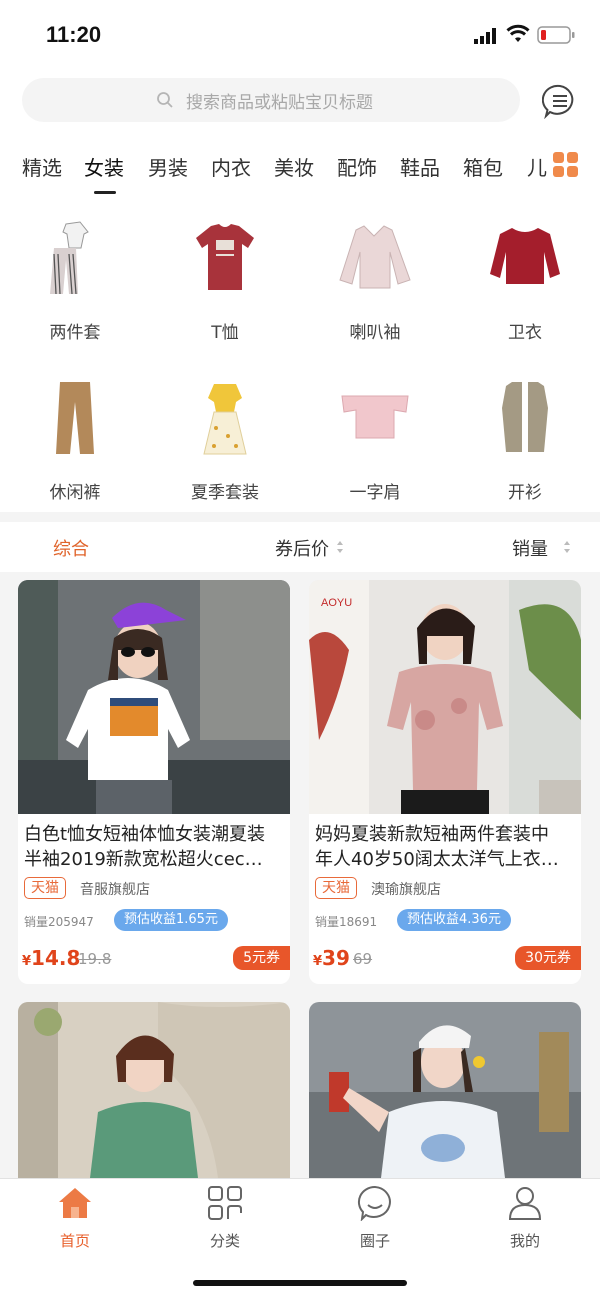 The image size is (600, 1299). I want to click on shop-name: 澳瑜旗舰店, so click(406, 890).